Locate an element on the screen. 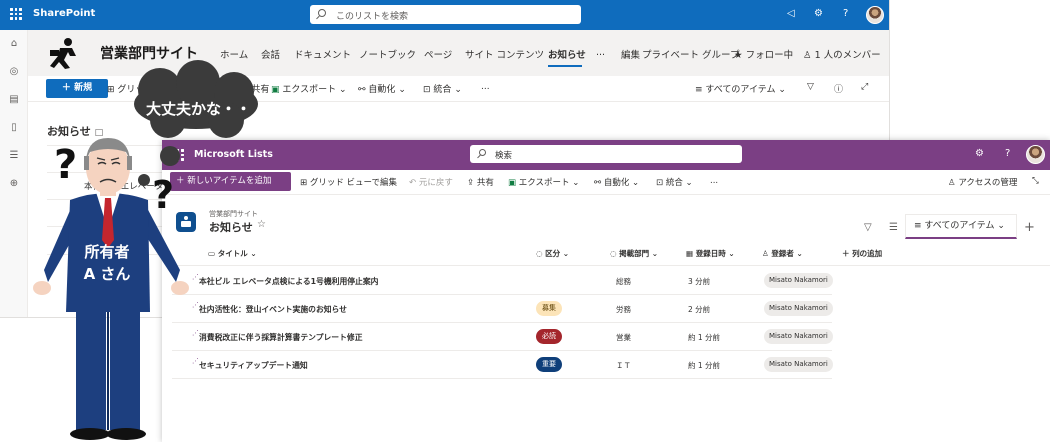  automate-label: 自動化 is located at coordinates (382, 90).